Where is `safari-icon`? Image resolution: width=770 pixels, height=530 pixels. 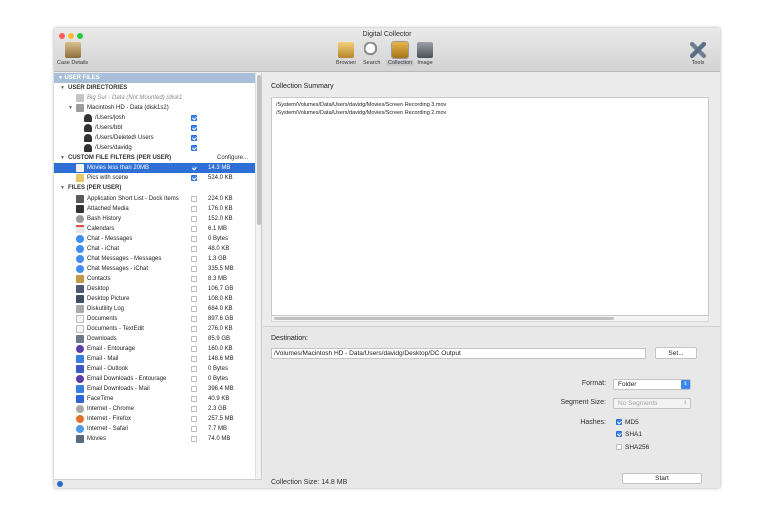
safari-icon is located at coordinates (80, 429).